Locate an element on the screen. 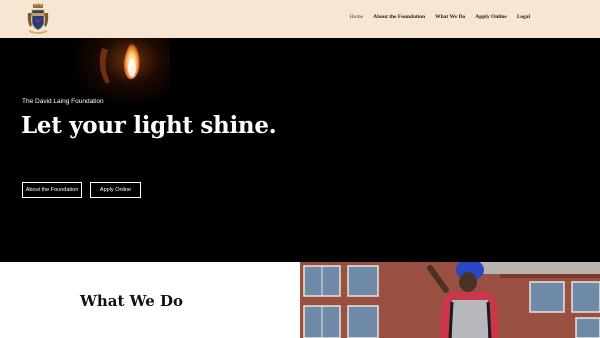 This screenshot has width=600, height=338. coat-of-arms-icon is located at coordinates (38, 18).